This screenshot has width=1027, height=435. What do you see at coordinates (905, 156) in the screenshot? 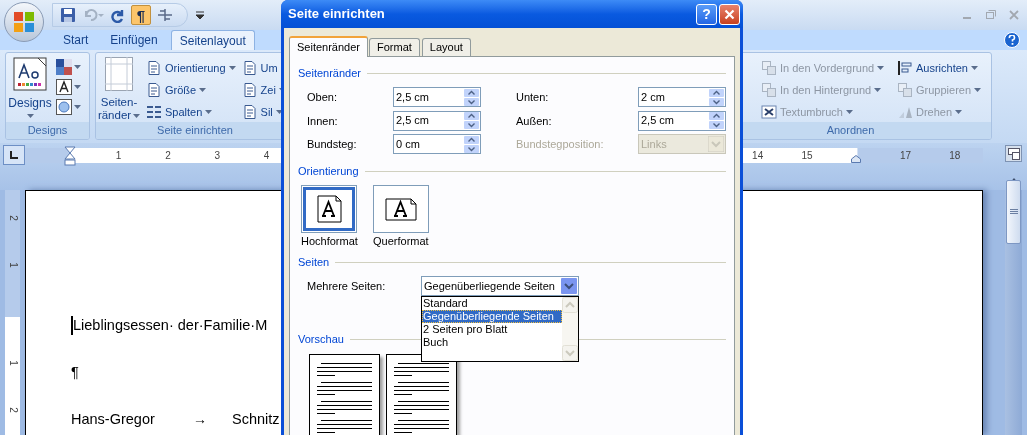
I see `ruler-number: 17` at bounding box center [905, 156].